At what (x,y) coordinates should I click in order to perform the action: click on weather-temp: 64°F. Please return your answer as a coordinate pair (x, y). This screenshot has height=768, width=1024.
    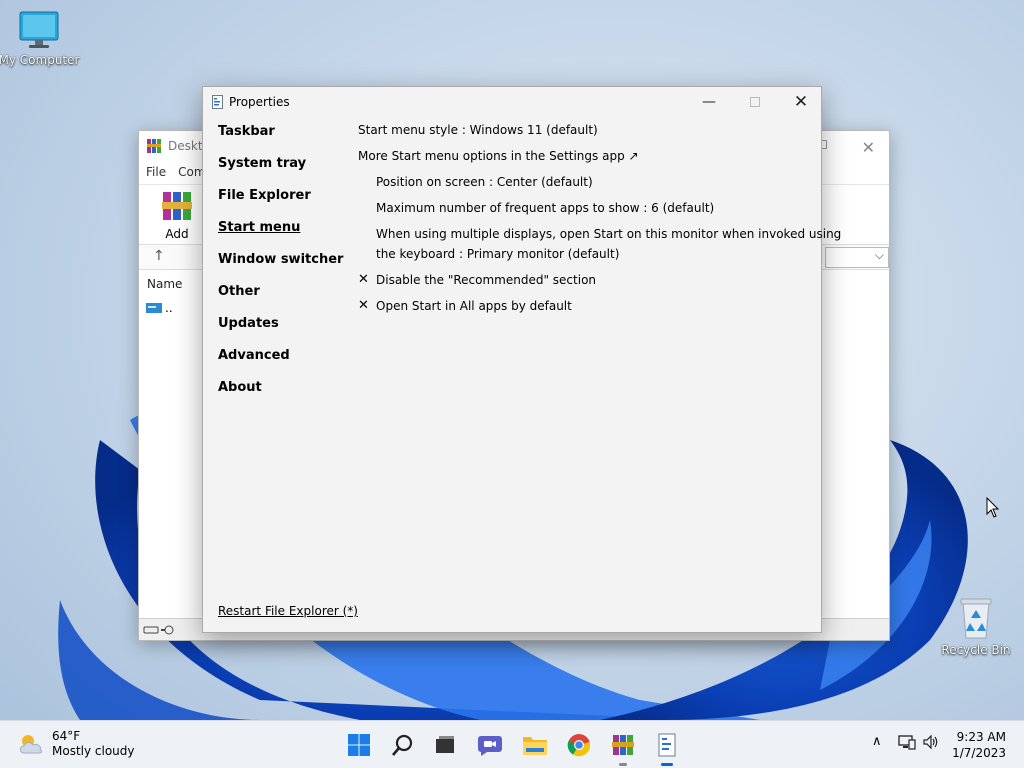
    Looking at the image, I should click on (66, 736).